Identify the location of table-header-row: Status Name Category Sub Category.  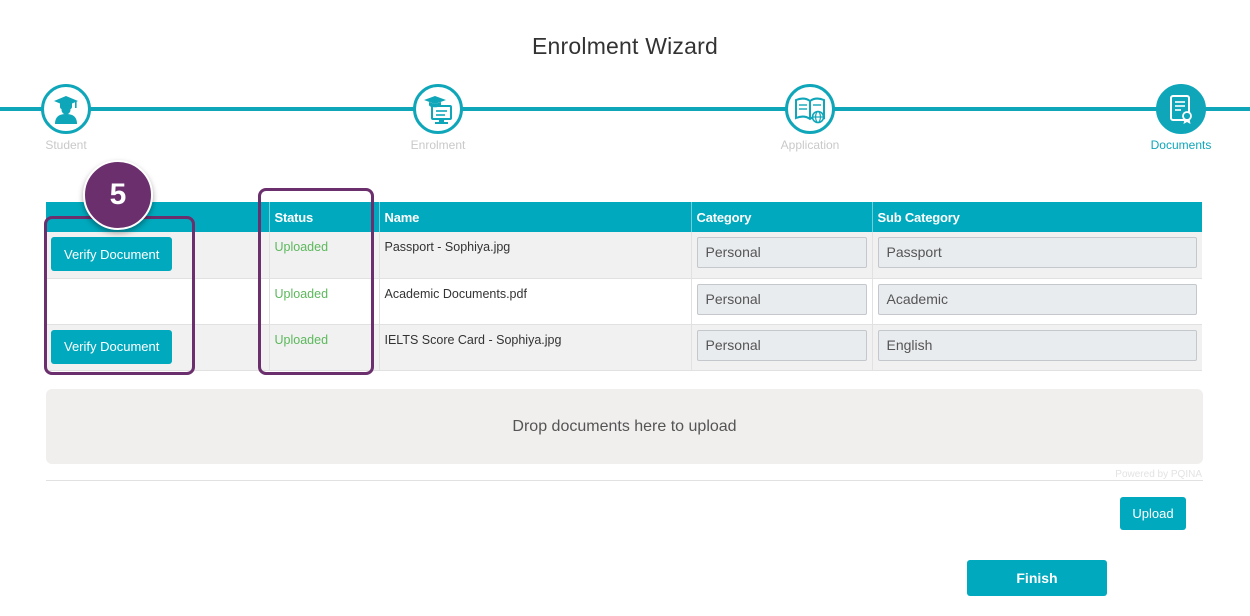
(624, 217).